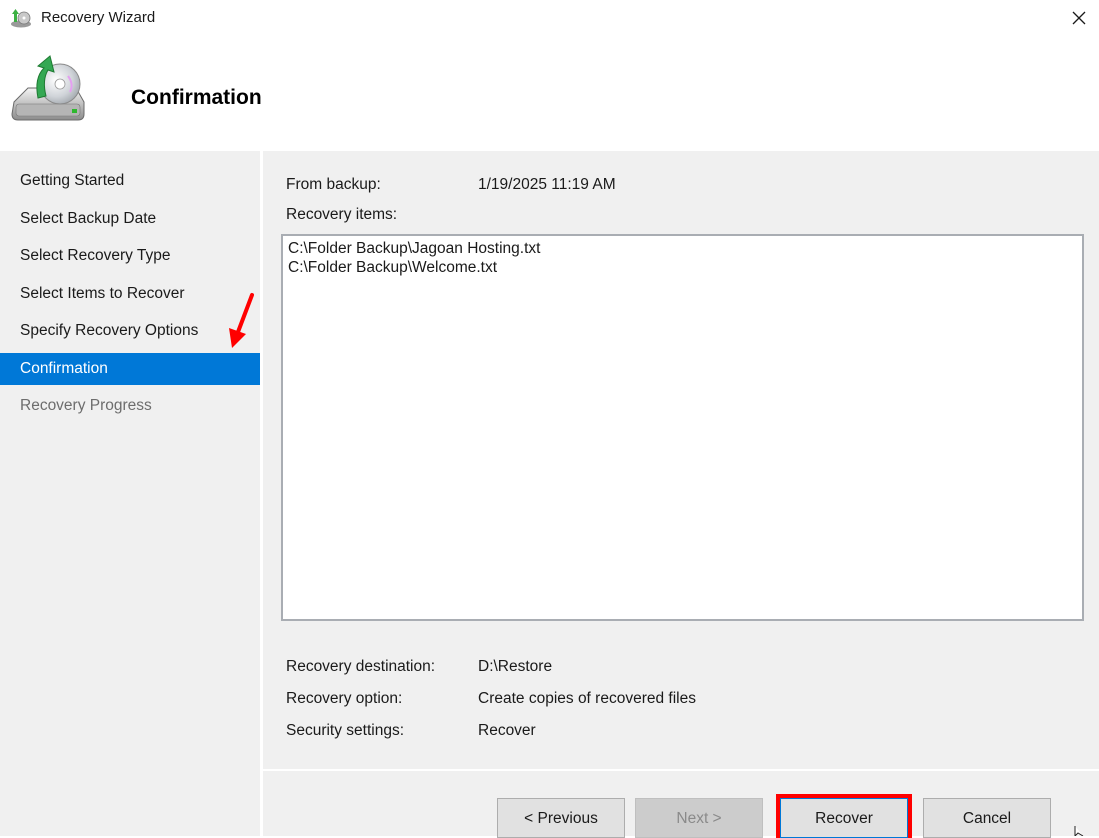 The height and width of the screenshot is (838, 1099). I want to click on close-icon, so click(1079, 18).